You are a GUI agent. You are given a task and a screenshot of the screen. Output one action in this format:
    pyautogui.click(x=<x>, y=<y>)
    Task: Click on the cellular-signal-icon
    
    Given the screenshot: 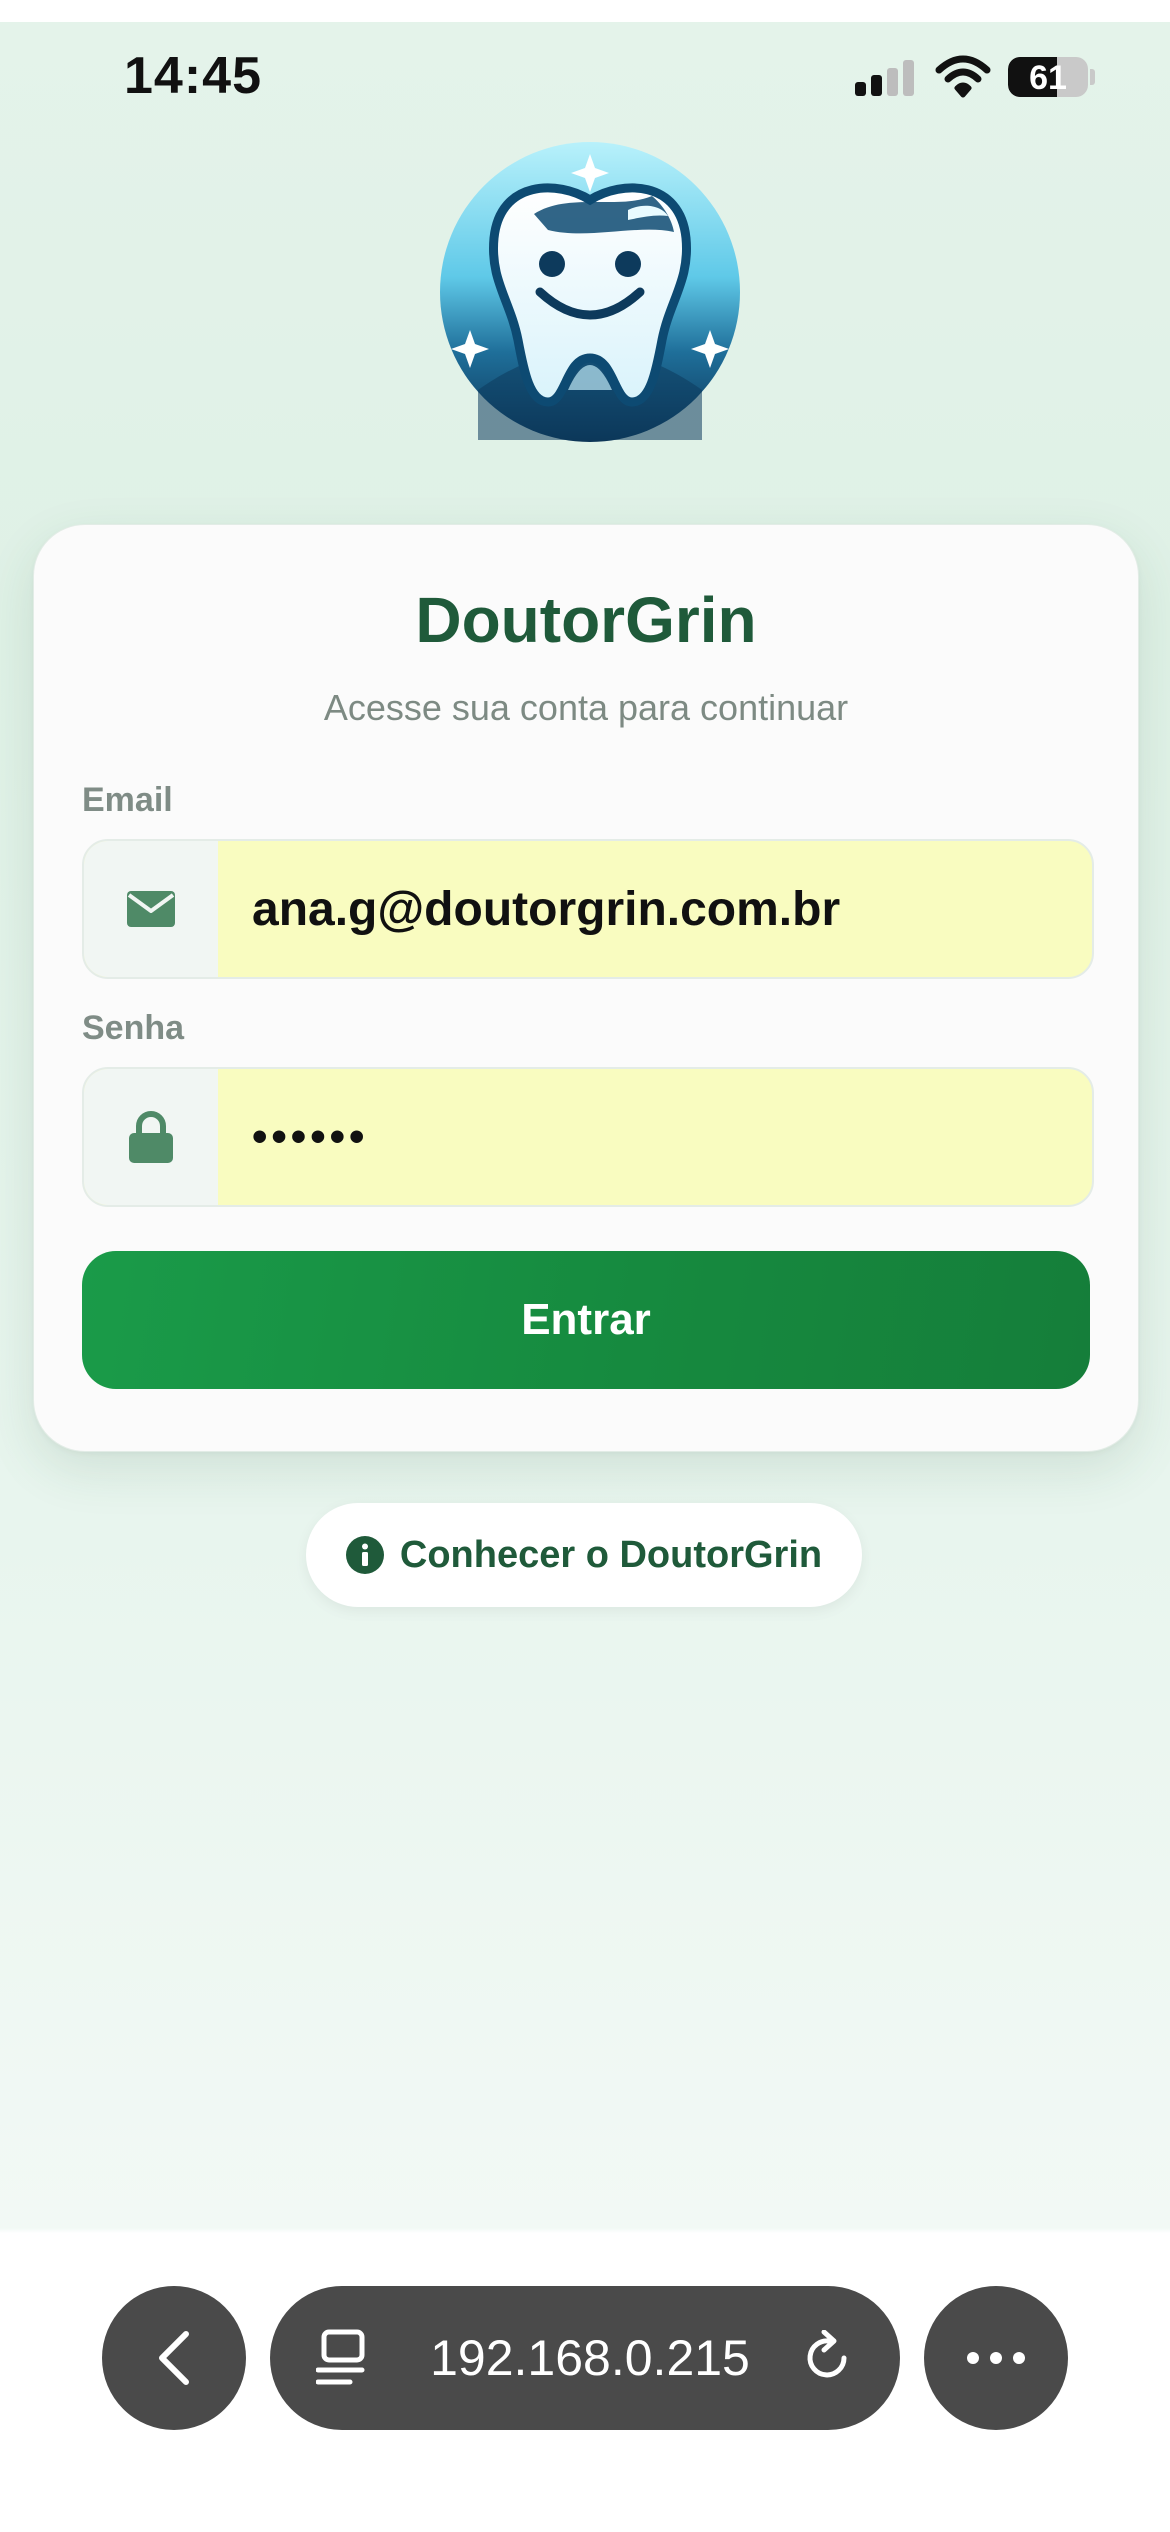 What is the action you would take?
    pyautogui.click(x=885, y=78)
    